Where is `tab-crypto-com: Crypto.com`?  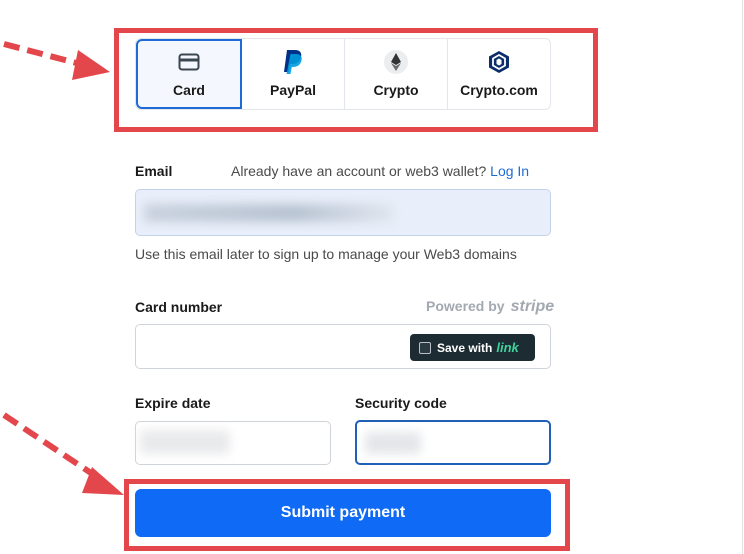
tab-crypto-com: Crypto.com is located at coordinates (499, 74).